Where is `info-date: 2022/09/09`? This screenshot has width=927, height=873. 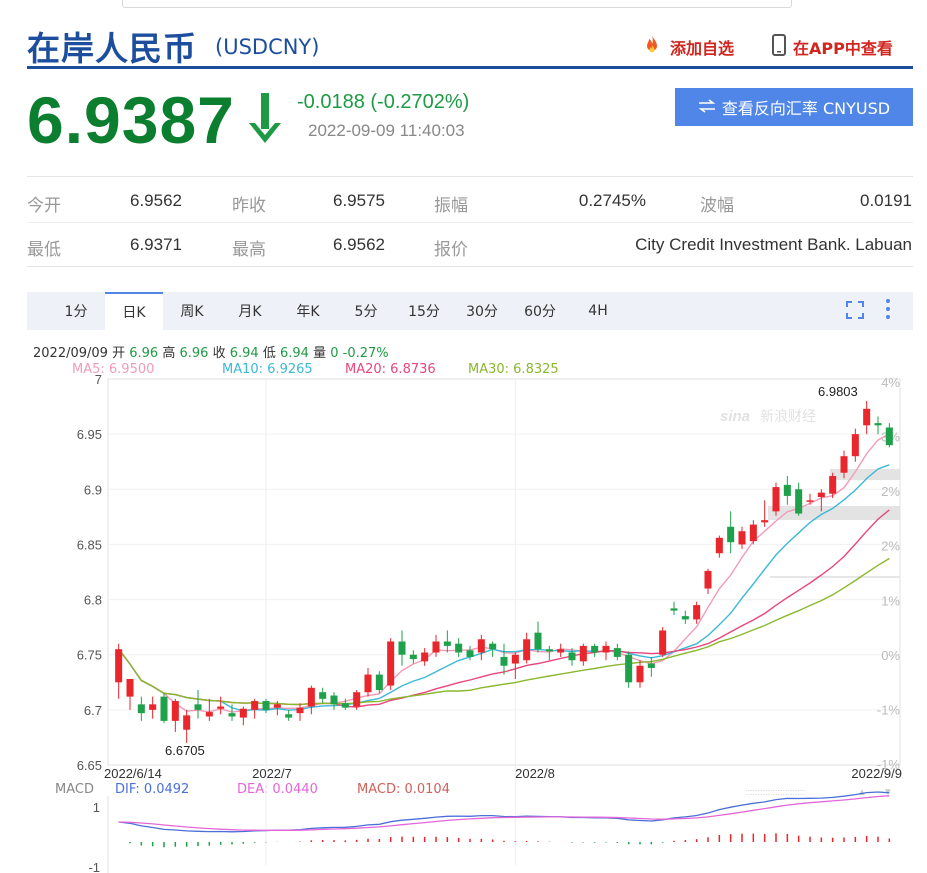 info-date: 2022/09/09 is located at coordinates (70, 353).